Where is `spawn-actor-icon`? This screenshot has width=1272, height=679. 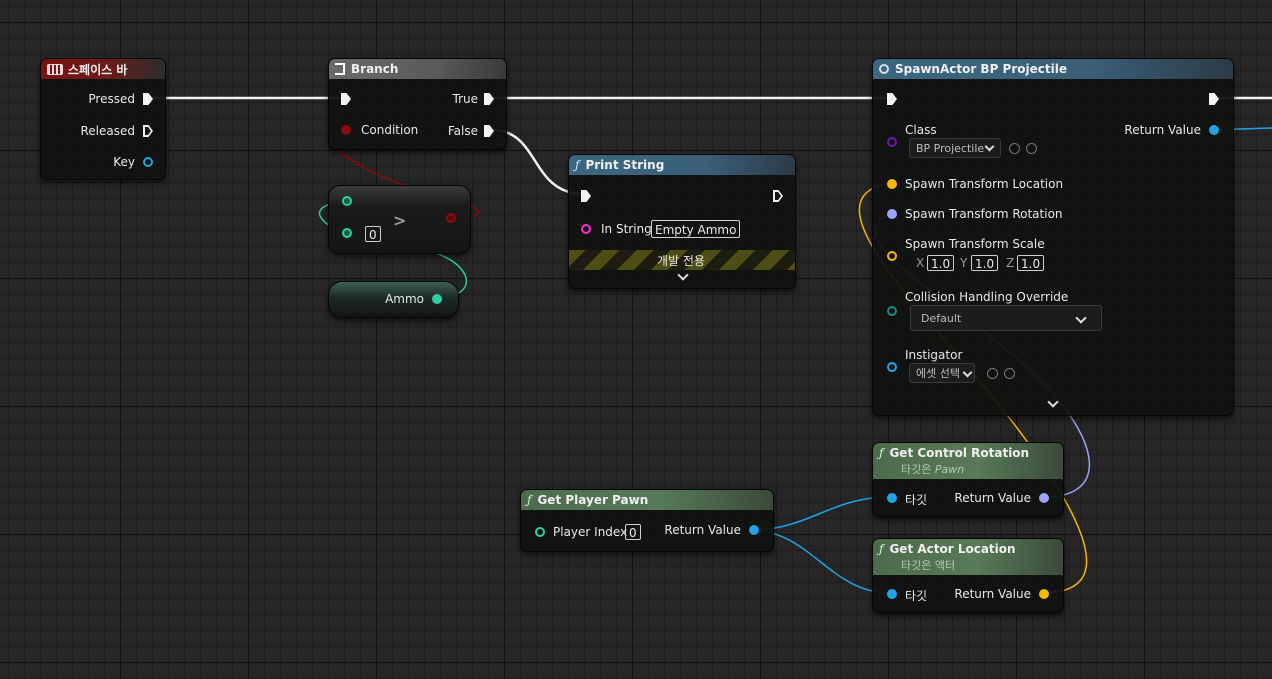 spawn-actor-icon is located at coordinates (884, 69).